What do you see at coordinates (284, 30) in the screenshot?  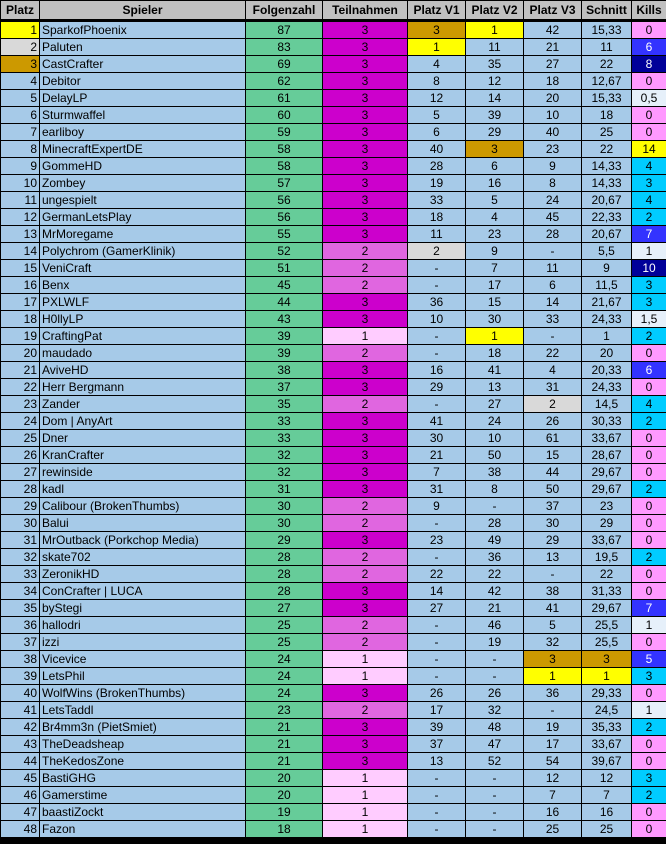 I see `episode-count: 87` at bounding box center [284, 30].